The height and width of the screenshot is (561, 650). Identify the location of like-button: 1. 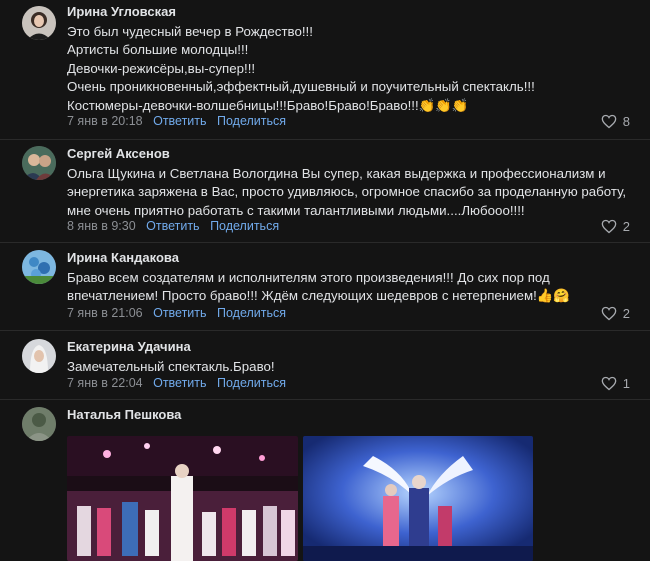
(615, 383).